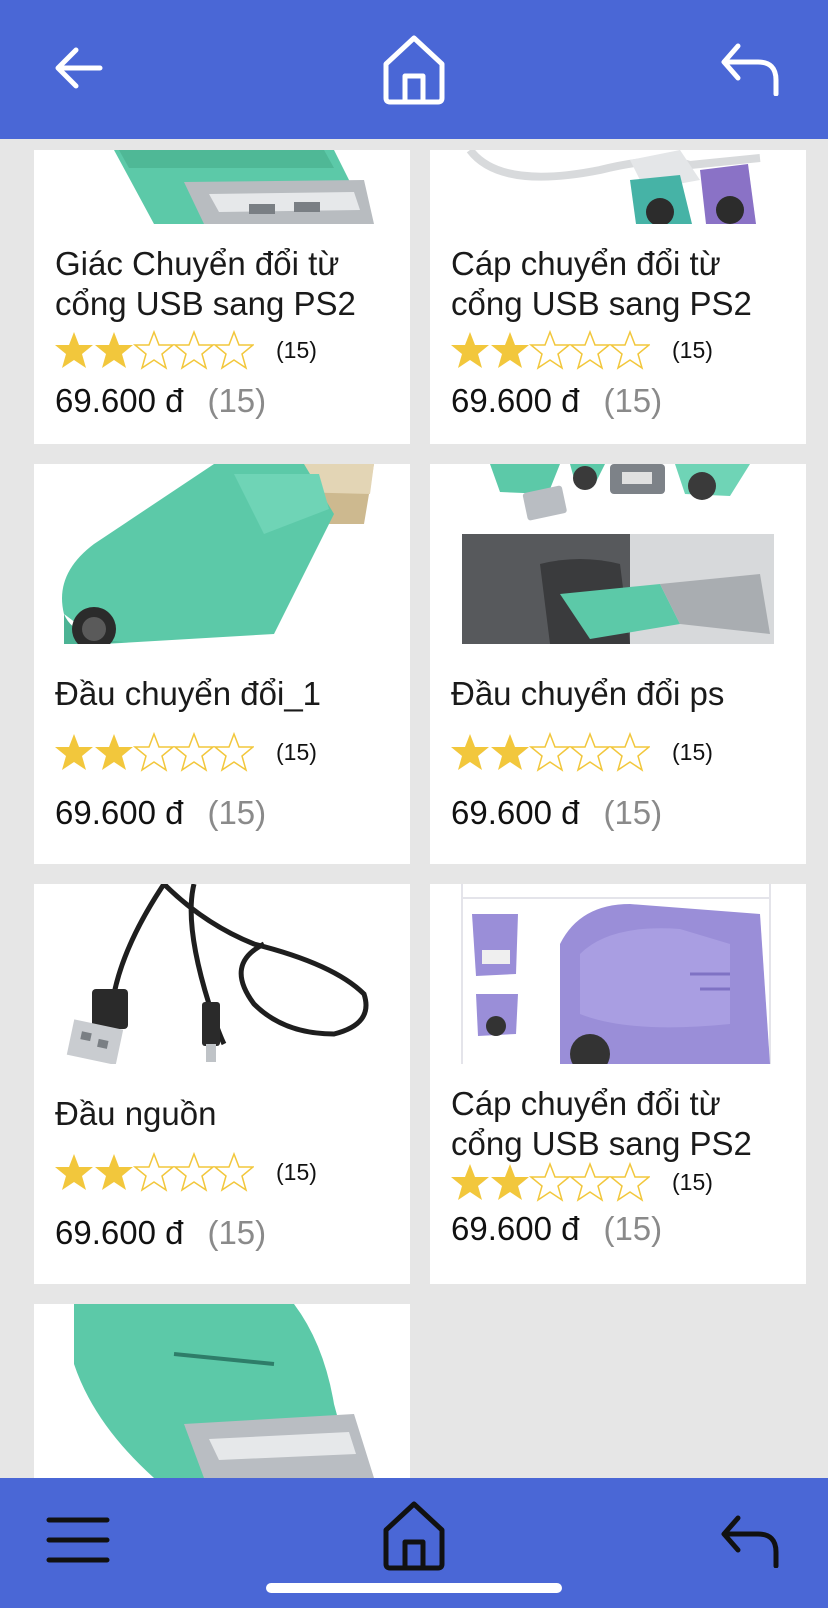  I want to click on back-button, so click(78, 68).